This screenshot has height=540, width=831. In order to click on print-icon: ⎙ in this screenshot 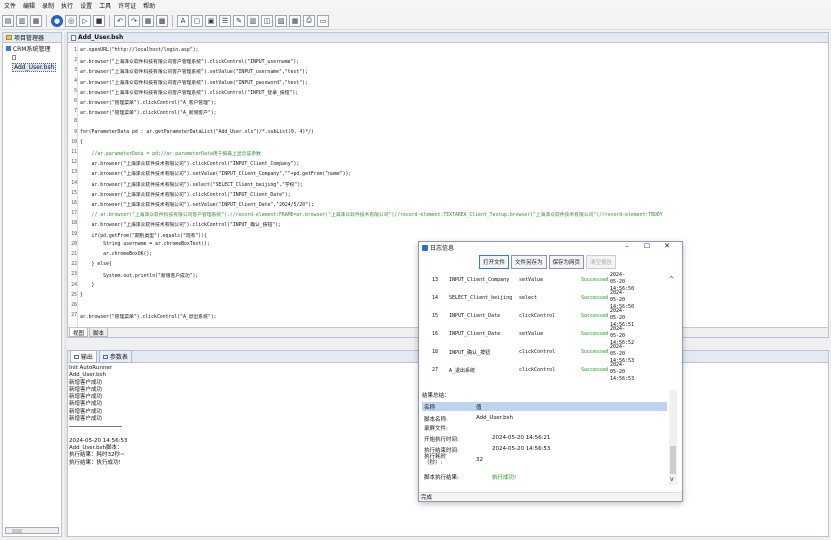, I will do `click(309, 20)`.